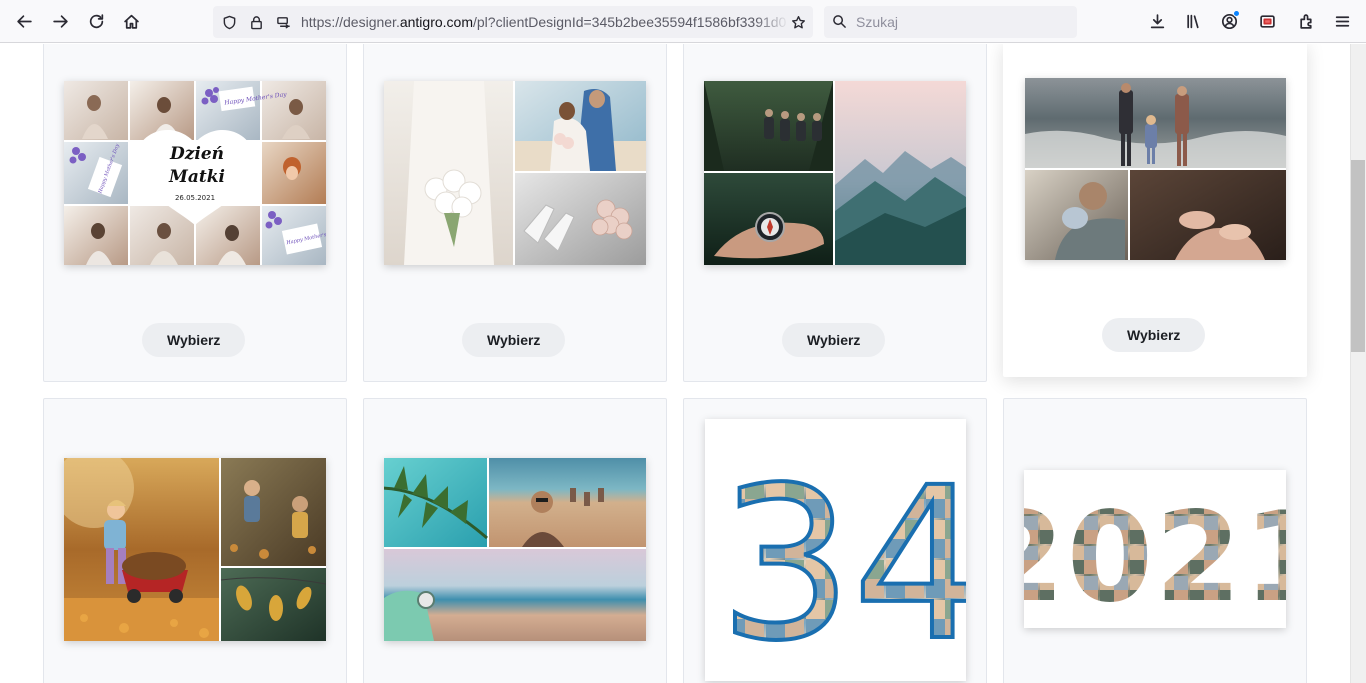 The width and height of the screenshot is (1366, 683). Describe the element at coordinates (1358, 256) in the screenshot. I see `scrollbar-thumb` at that location.